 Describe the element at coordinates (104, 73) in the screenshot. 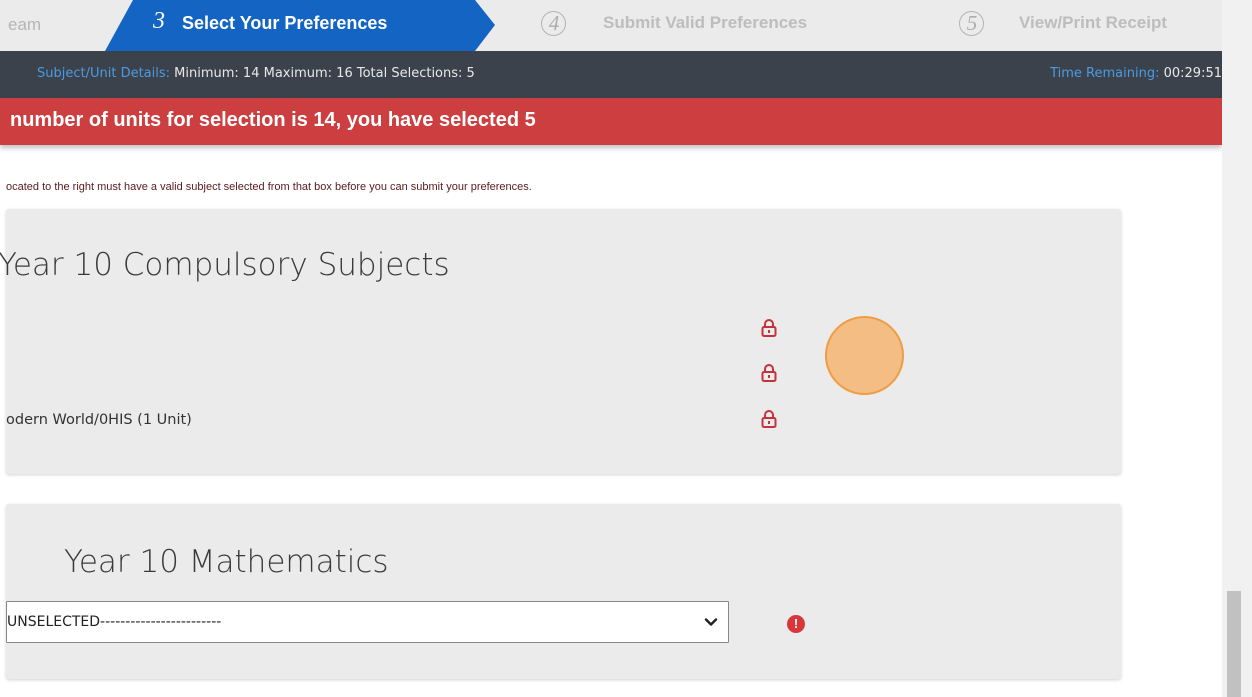

I see `subject-details-key: Subject/Unit Details:` at that location.